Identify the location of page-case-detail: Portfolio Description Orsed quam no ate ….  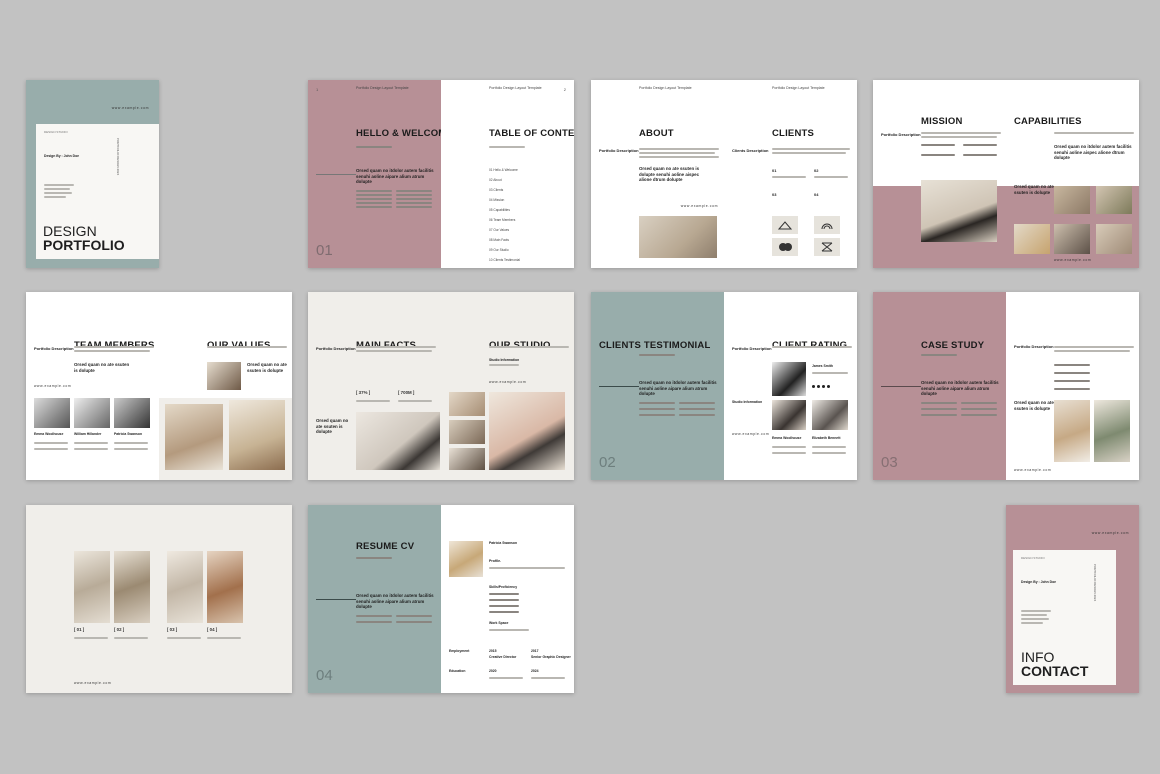
(1072, 386).